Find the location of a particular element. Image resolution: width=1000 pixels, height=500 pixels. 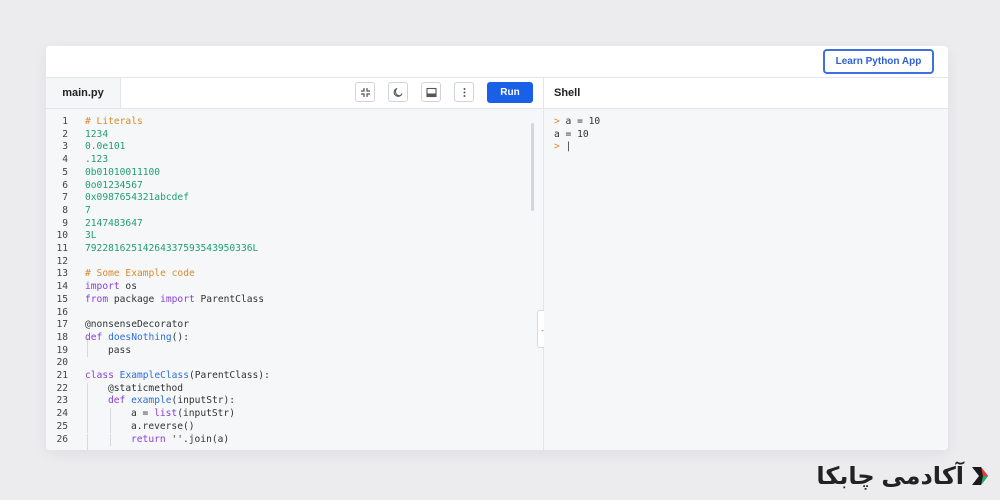

code-text: @nonsenseDecorator is located at coordinates (137, 325).